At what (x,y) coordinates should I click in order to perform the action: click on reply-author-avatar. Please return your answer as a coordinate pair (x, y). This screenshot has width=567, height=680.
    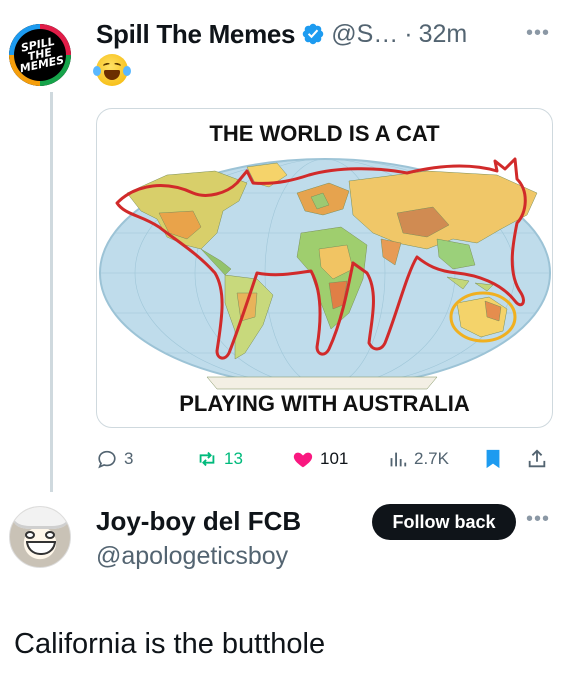
    Looking at the image, I should click on (40, 537).